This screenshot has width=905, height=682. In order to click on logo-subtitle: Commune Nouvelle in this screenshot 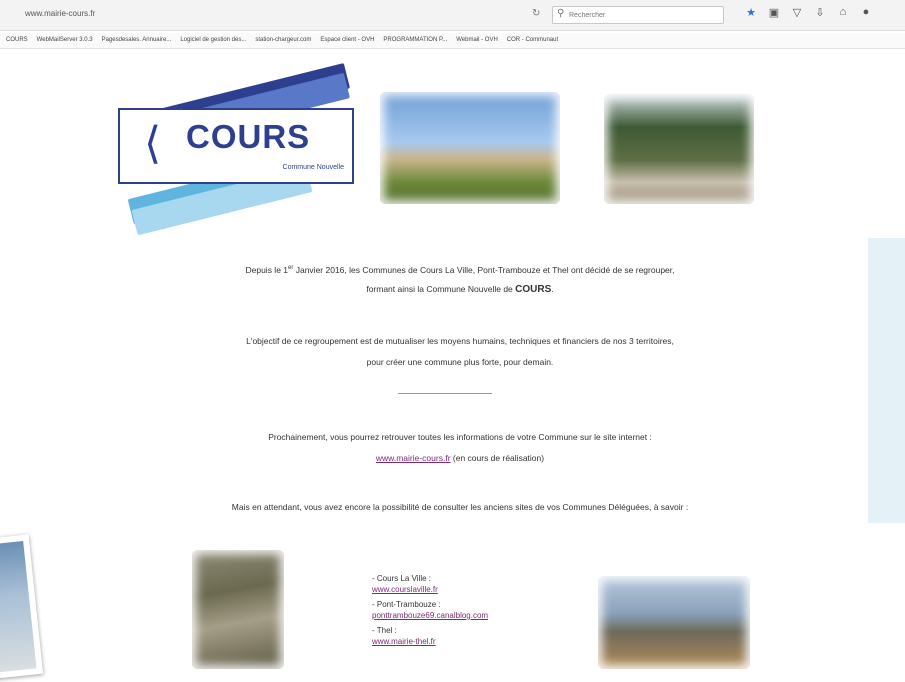, I will do `click(313, 167)`.